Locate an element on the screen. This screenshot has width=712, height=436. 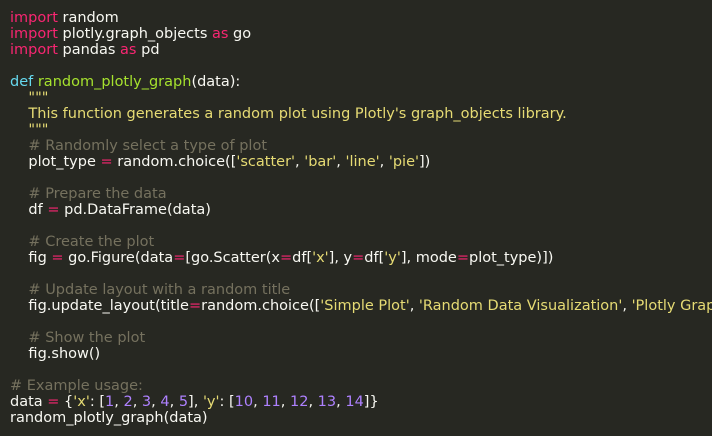
code-token: 12 is located at coordinates (299, 402).